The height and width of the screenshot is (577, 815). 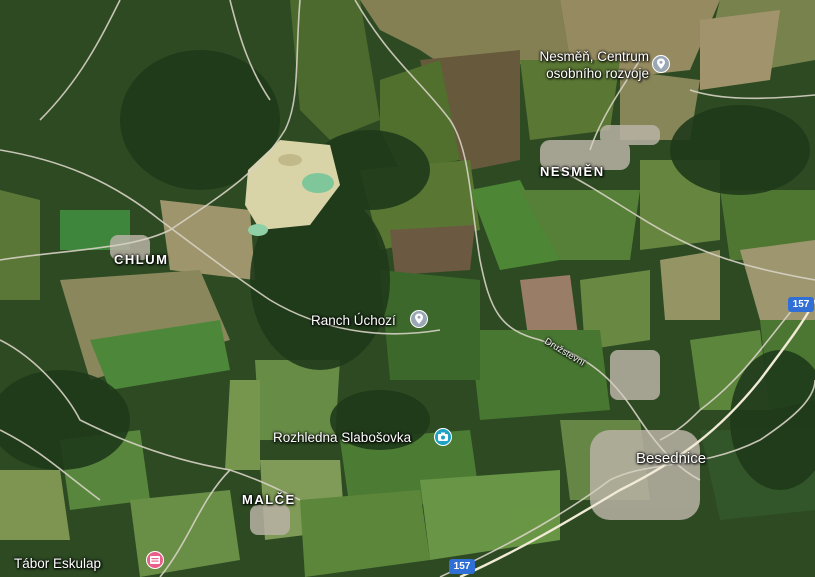 I want to click on poi-label-tabor: Tábor Eskulap, so click(x=57, y=563).